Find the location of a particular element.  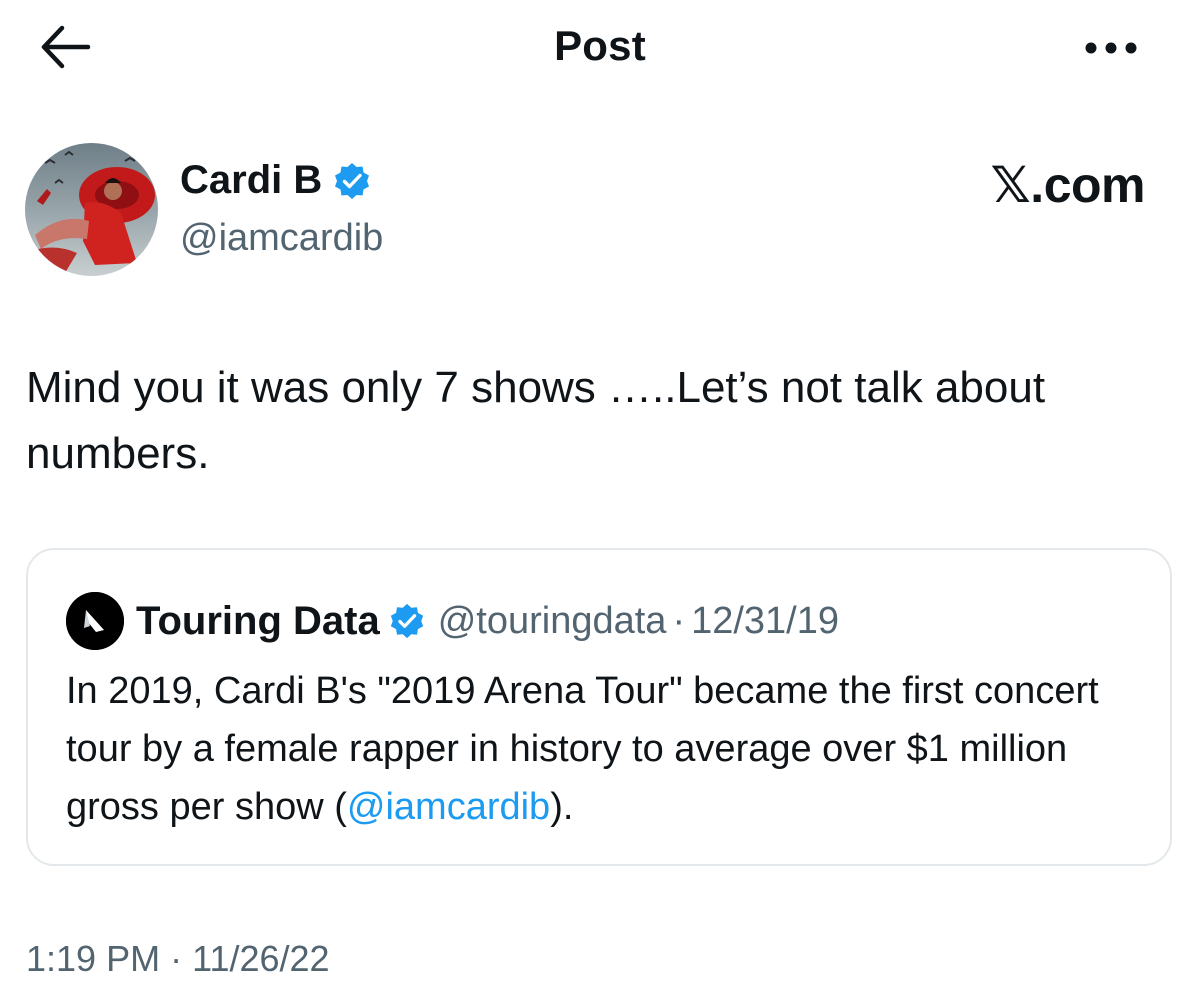

page-title: Post is located at coordinates (600, 45).